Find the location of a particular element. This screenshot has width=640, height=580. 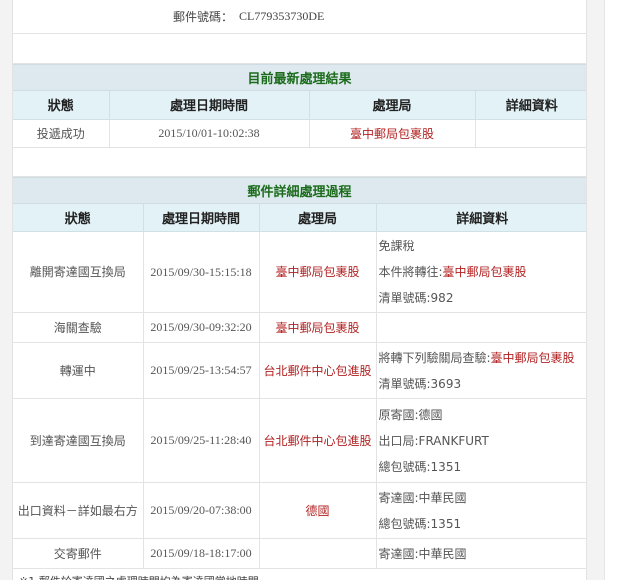

datetime-cell: 2015/09/25-11:28:40 is located at coordinates (201, 440).